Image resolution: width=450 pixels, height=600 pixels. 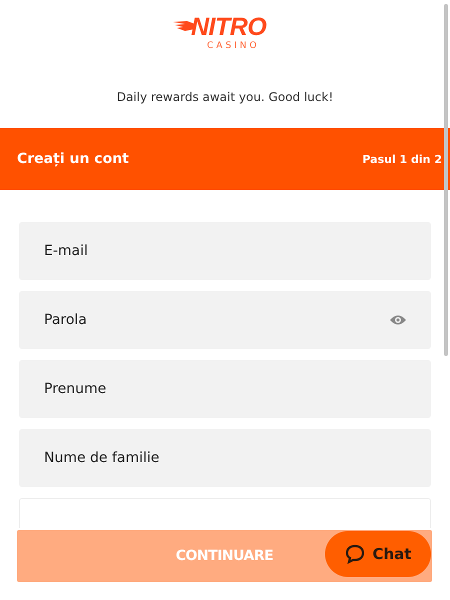 What do you see at coordinates (402, 159) in the screenshot?
I see `step-indicator: Pasul 1 din 2` at bounding box center [402, 159].